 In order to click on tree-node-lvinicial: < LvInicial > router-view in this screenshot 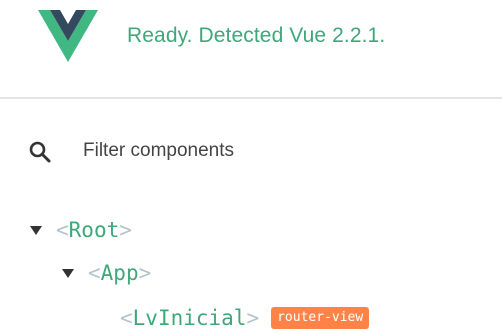, I will do `click(245, 316)`.